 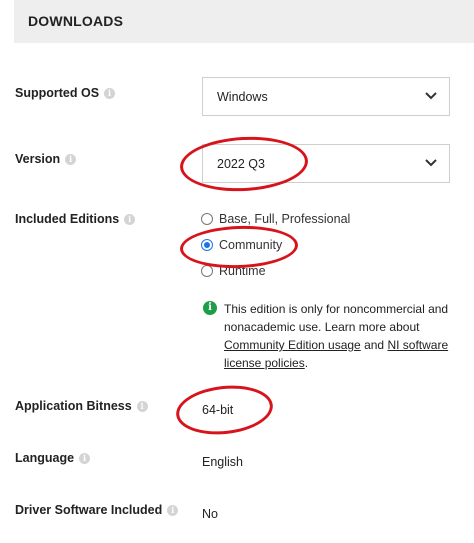 What do you see at coordinates (38, 159) in the screenshot?
I see `version-label-text: Version` at bounding box center [38, 159].